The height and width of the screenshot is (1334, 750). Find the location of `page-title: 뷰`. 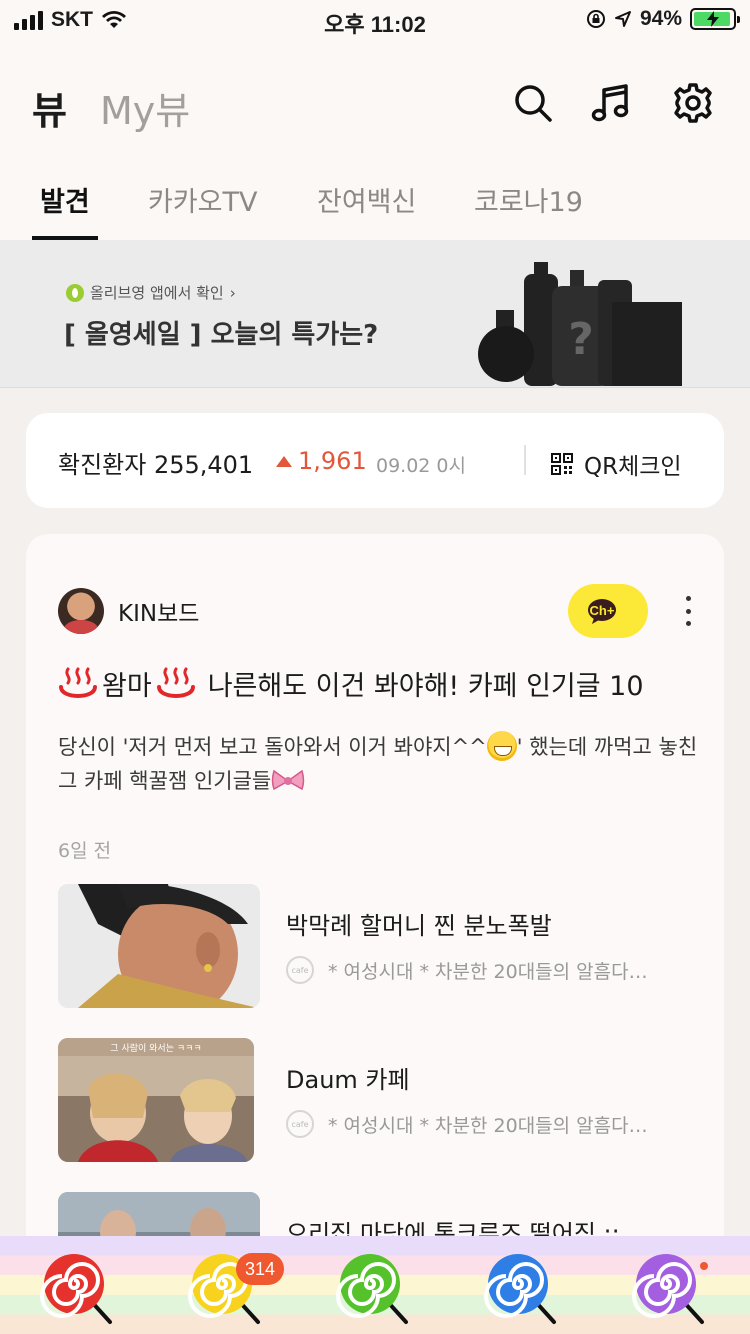

page-title: 뷰 is located at coordinates (49, 107).